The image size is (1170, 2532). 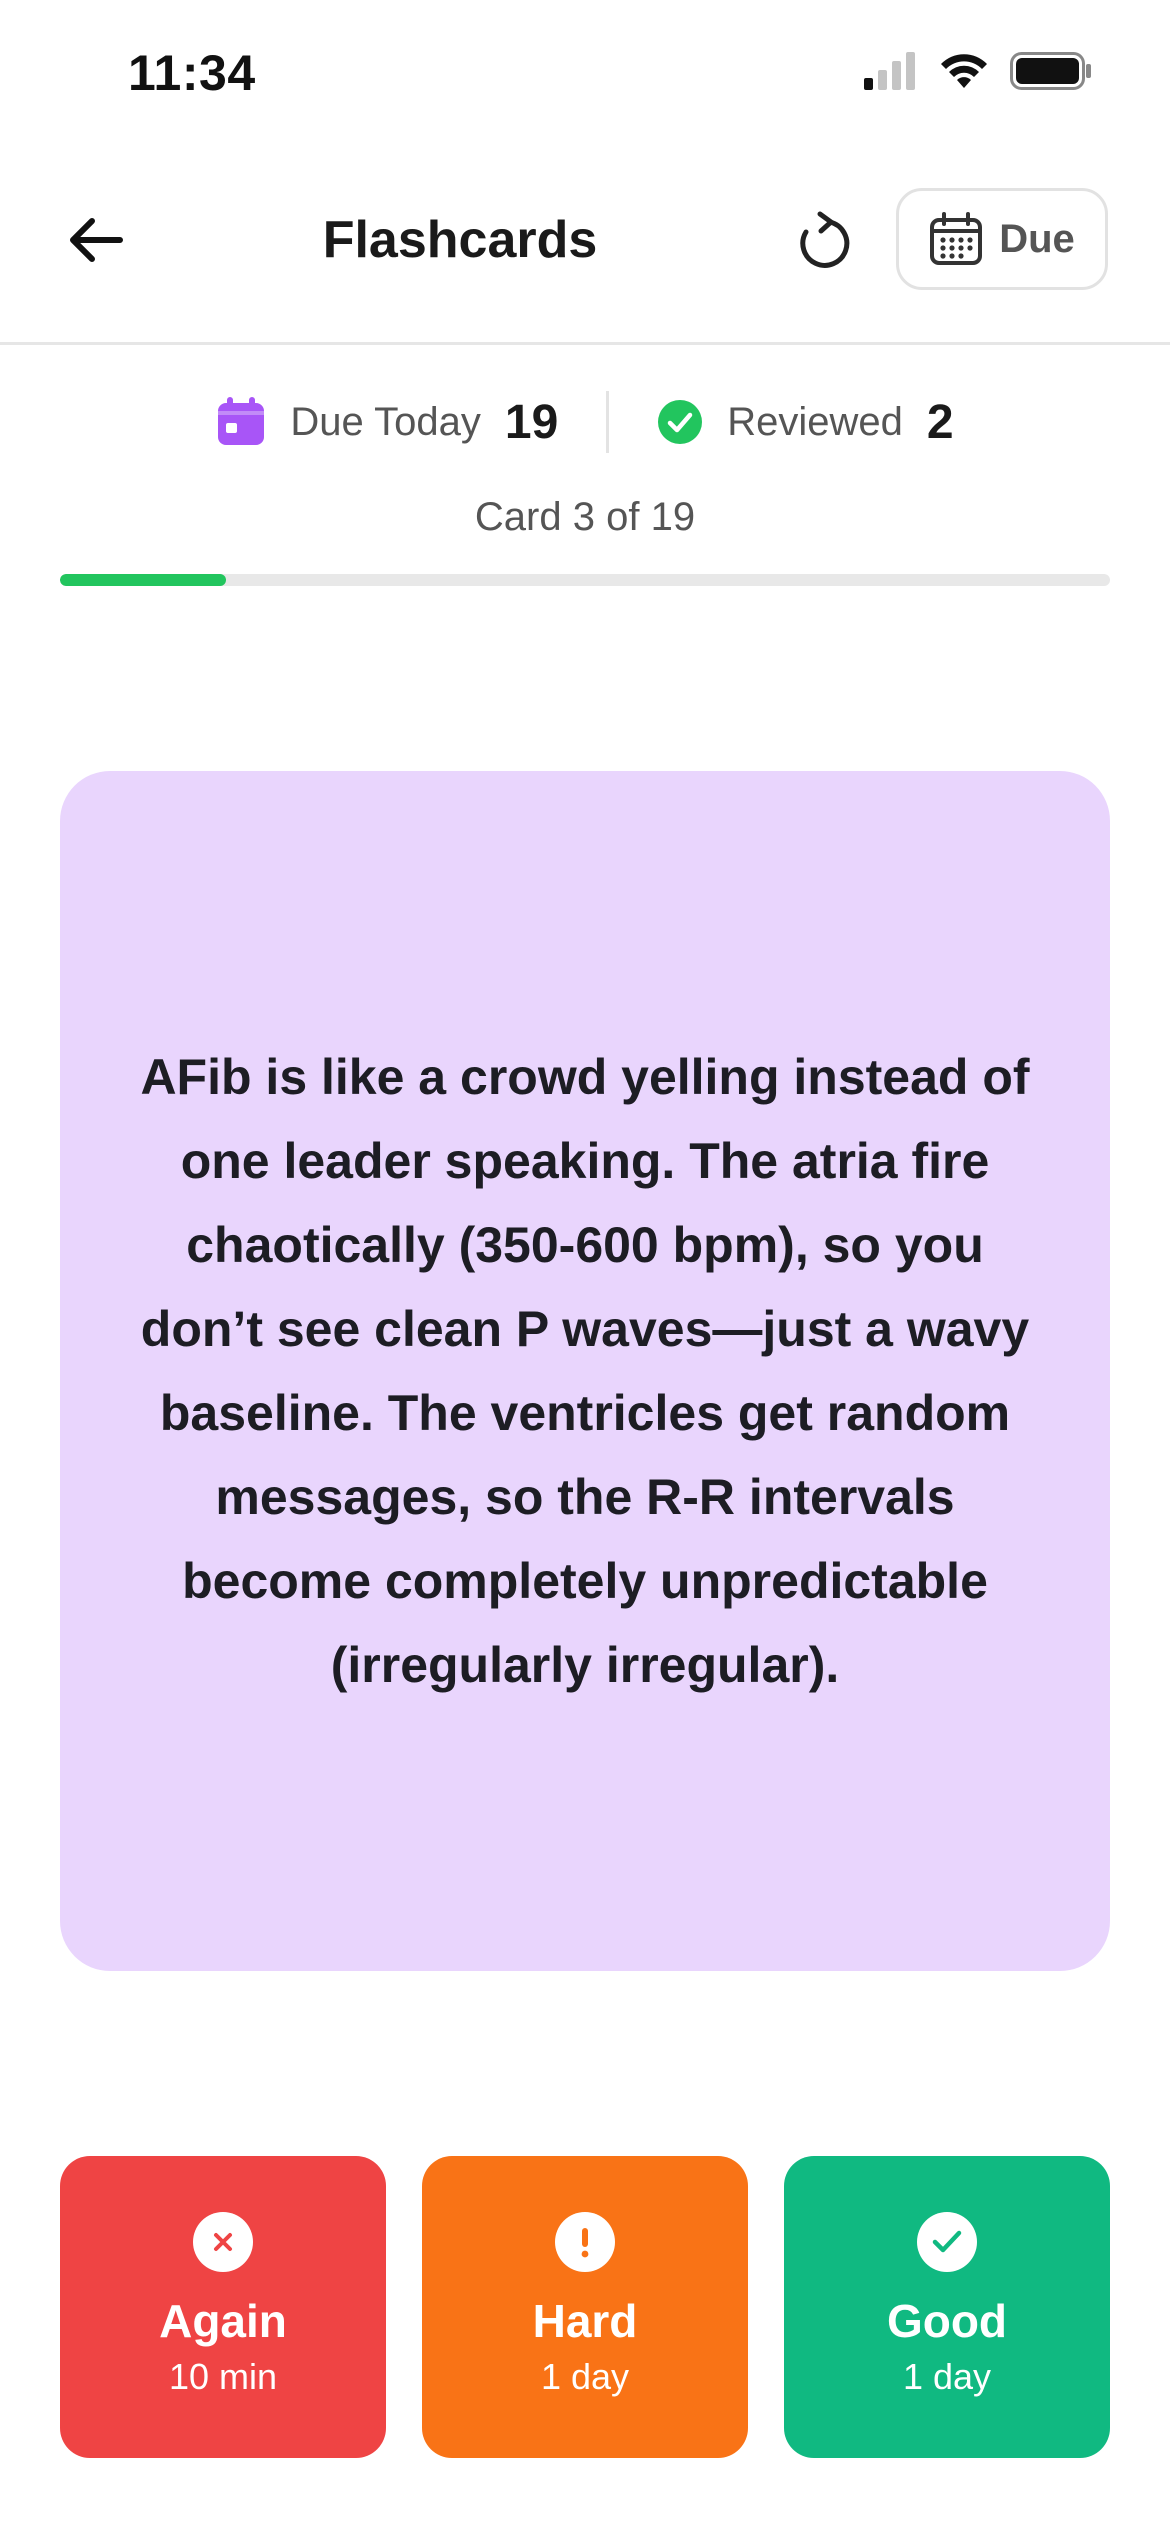 What do you see at coordinates (940, 422) in the screenshot?
I see `reviewed-value: 2` at bounding box center [940, 422].